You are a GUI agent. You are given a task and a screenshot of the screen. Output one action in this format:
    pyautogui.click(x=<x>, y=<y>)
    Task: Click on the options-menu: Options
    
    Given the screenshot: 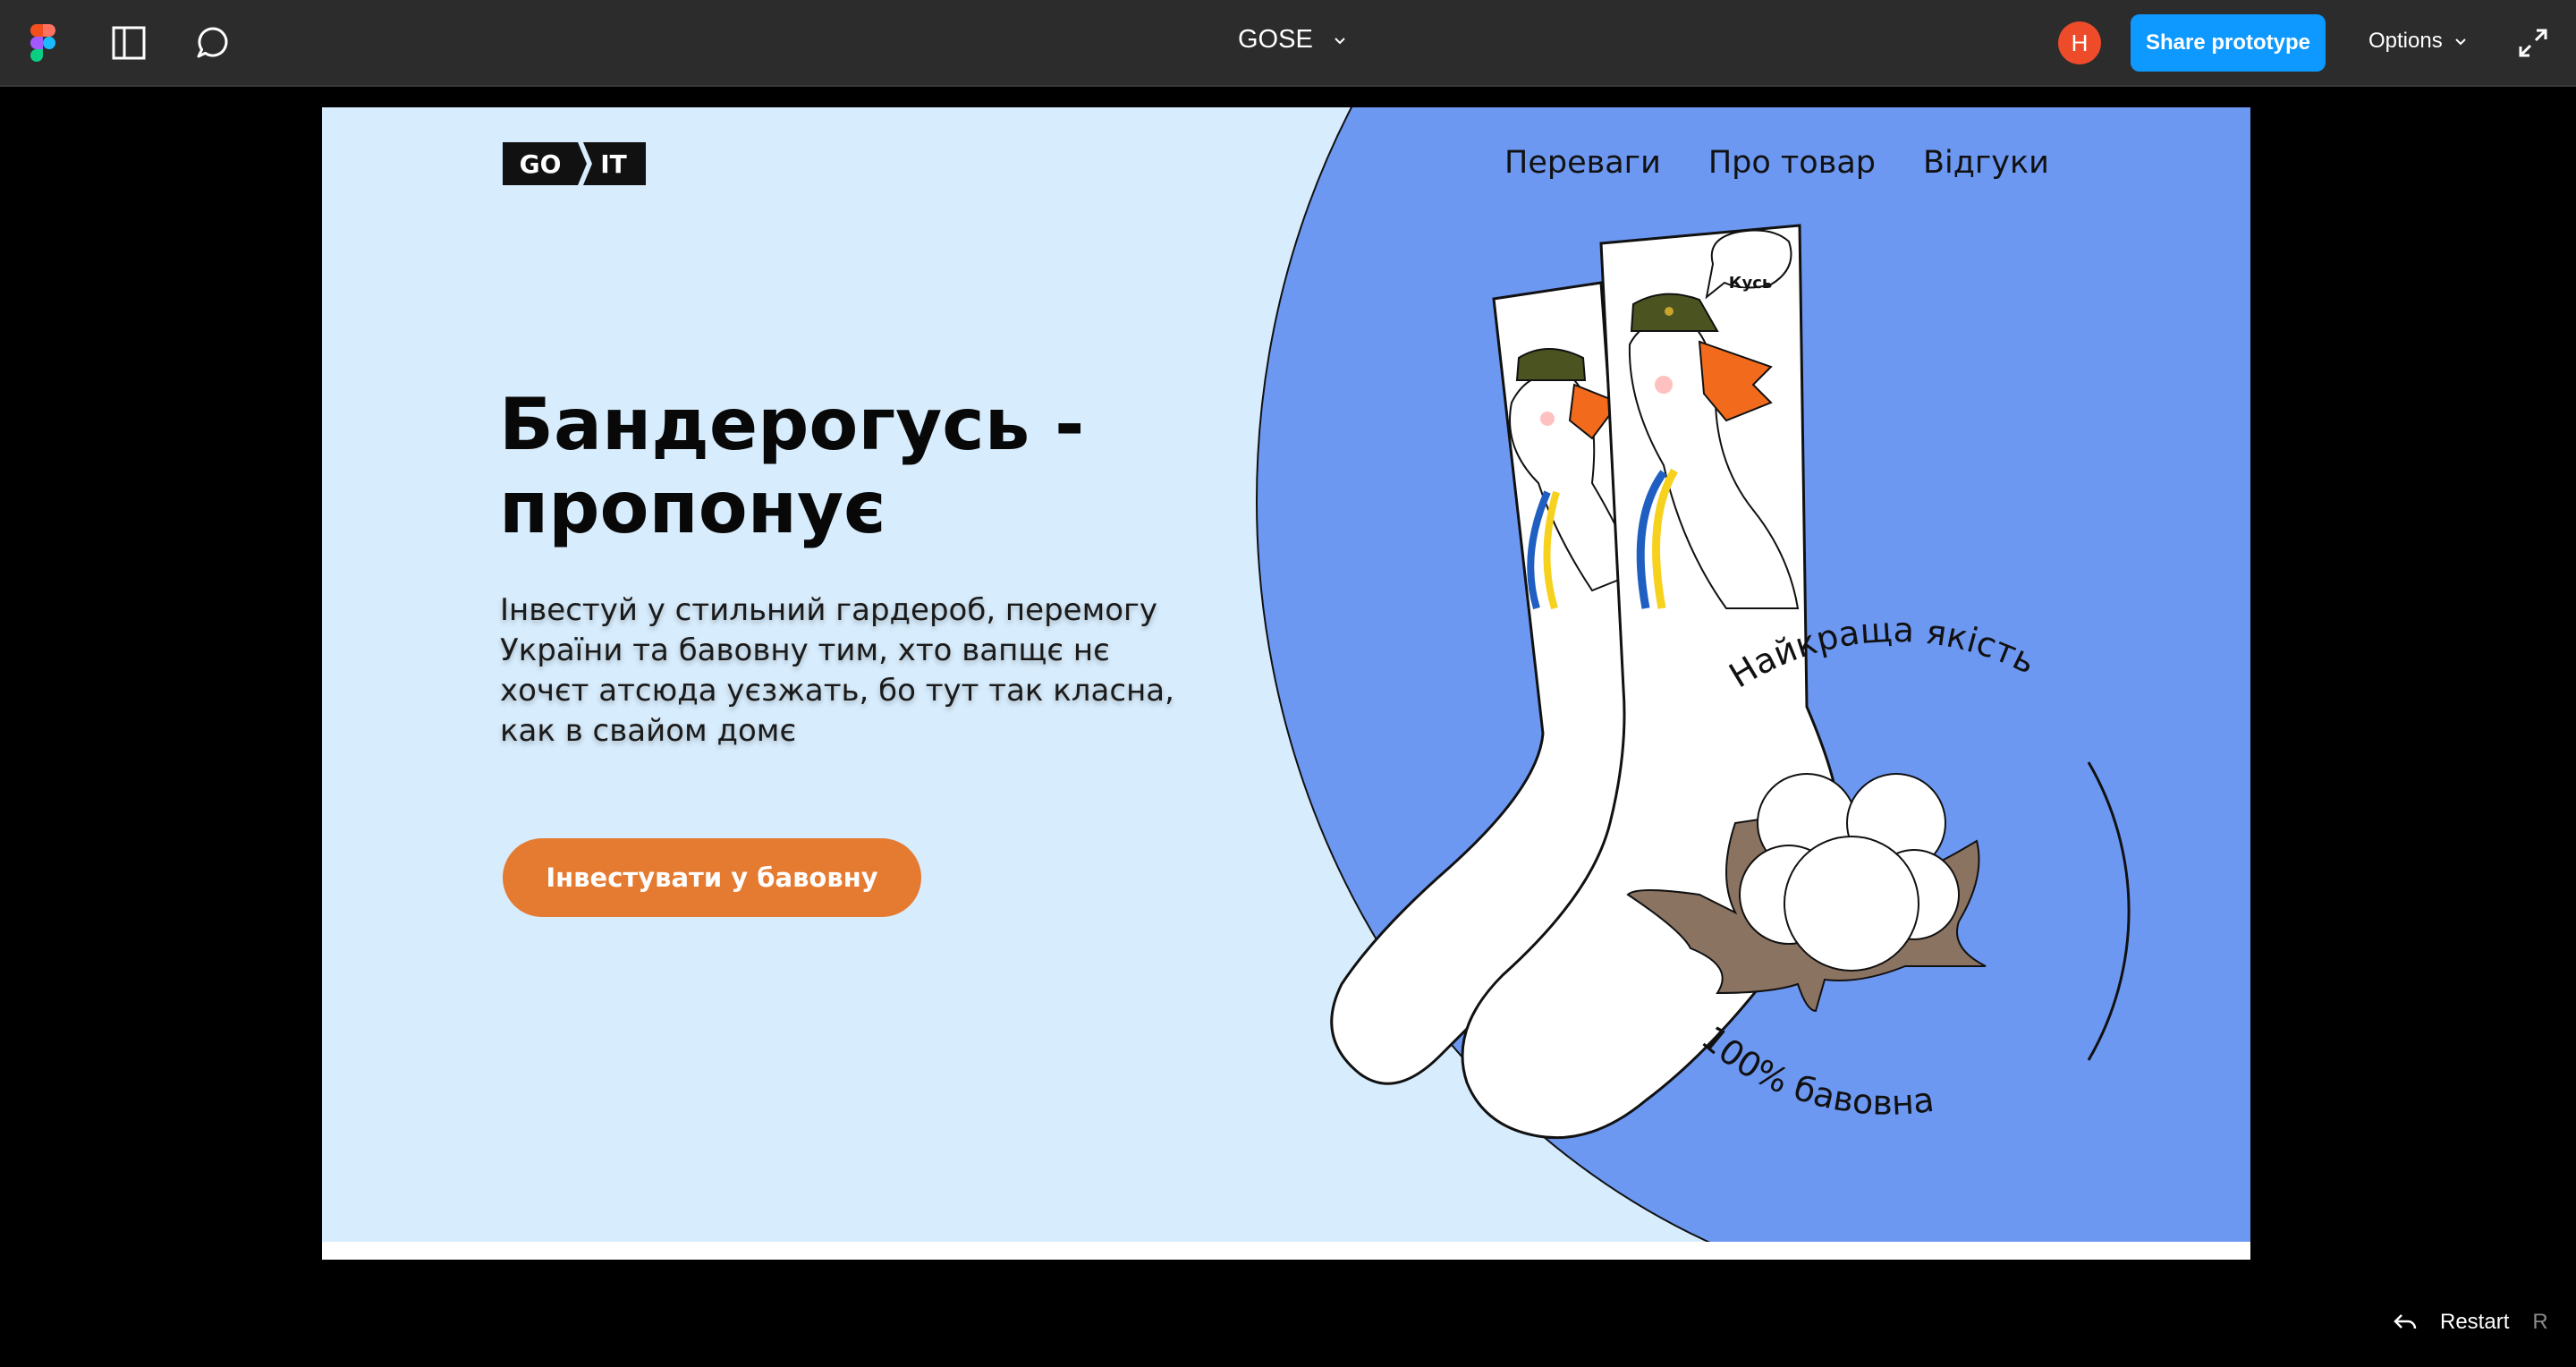 What is the action you would take?
    pyautogui.click(x=2418, y=41)
    